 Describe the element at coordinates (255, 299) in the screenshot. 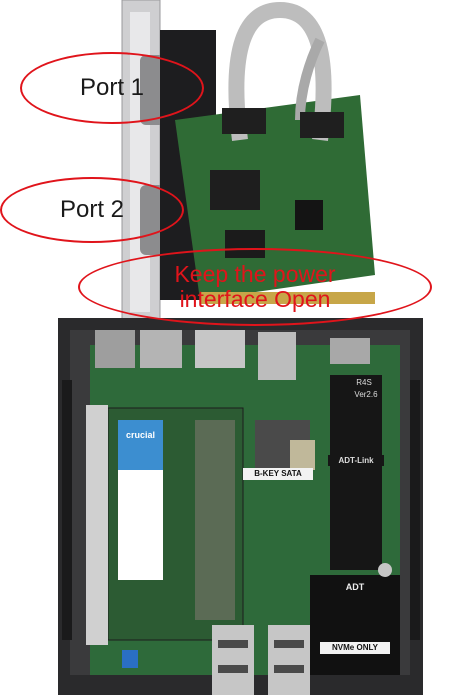

I see `power-line2: interface Open` at that location.